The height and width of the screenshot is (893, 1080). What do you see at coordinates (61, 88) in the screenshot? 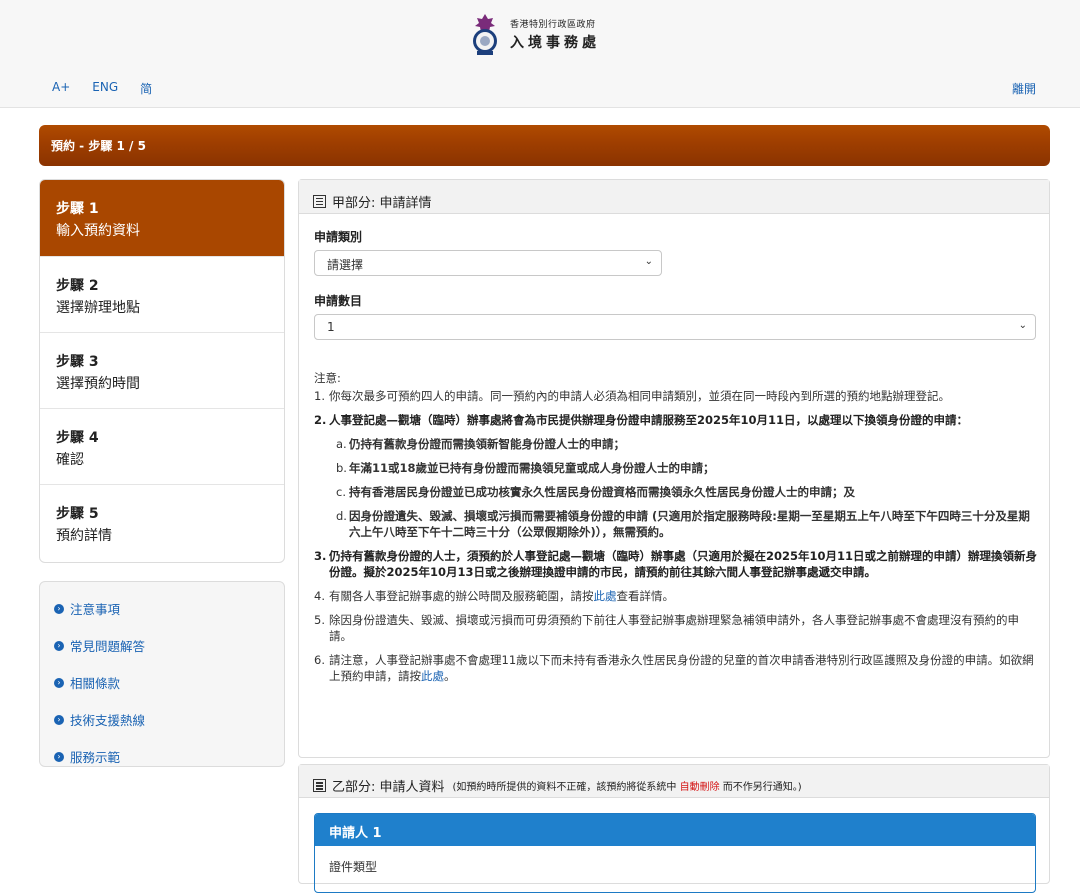
I see `font-size-button: A+` at bounding box center [61, 88].